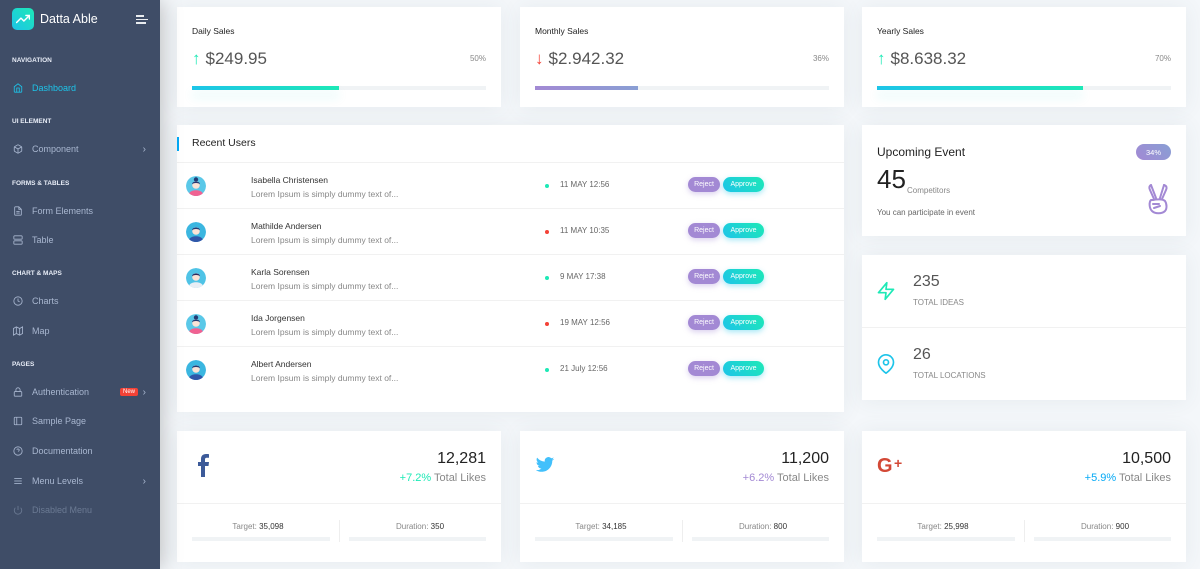 The height and width of the screenshot is (569, 1200). What do you see at coordinates (23, 364) in the screenshot?
I see `nav-caption-pages: Pages` at bounding box center [23, 364].